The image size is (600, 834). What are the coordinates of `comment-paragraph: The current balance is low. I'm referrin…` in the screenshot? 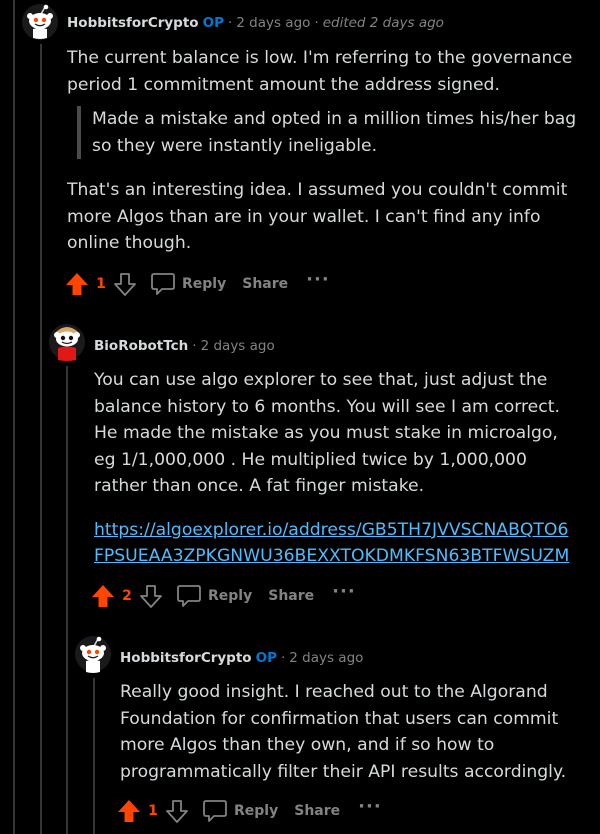 It's located at (320, 71).